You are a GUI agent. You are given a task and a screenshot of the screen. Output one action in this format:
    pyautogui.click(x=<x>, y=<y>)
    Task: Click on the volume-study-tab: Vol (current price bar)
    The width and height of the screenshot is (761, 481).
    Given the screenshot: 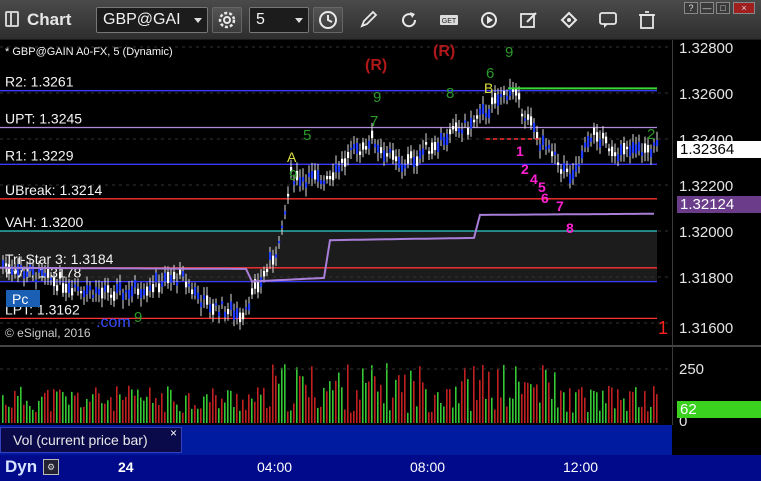 What is the action you would take?
    pyautogui.click(x=91, y=440)
    